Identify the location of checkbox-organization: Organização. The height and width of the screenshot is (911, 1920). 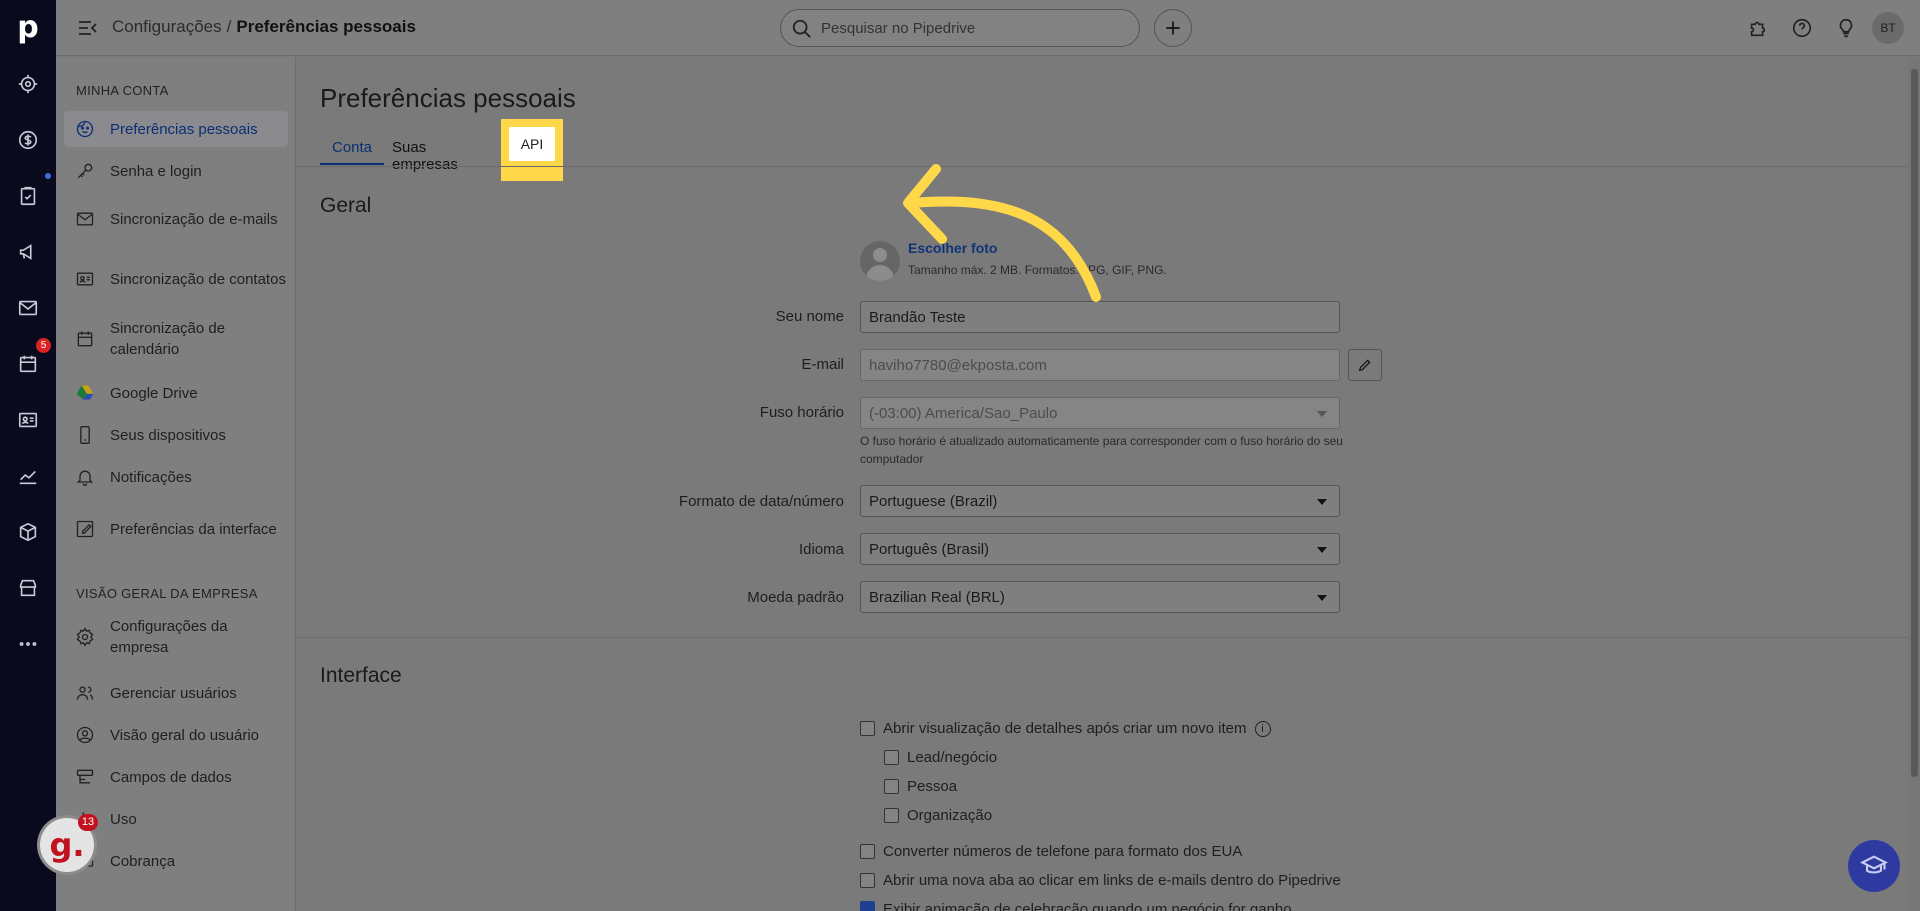
(938, 815).